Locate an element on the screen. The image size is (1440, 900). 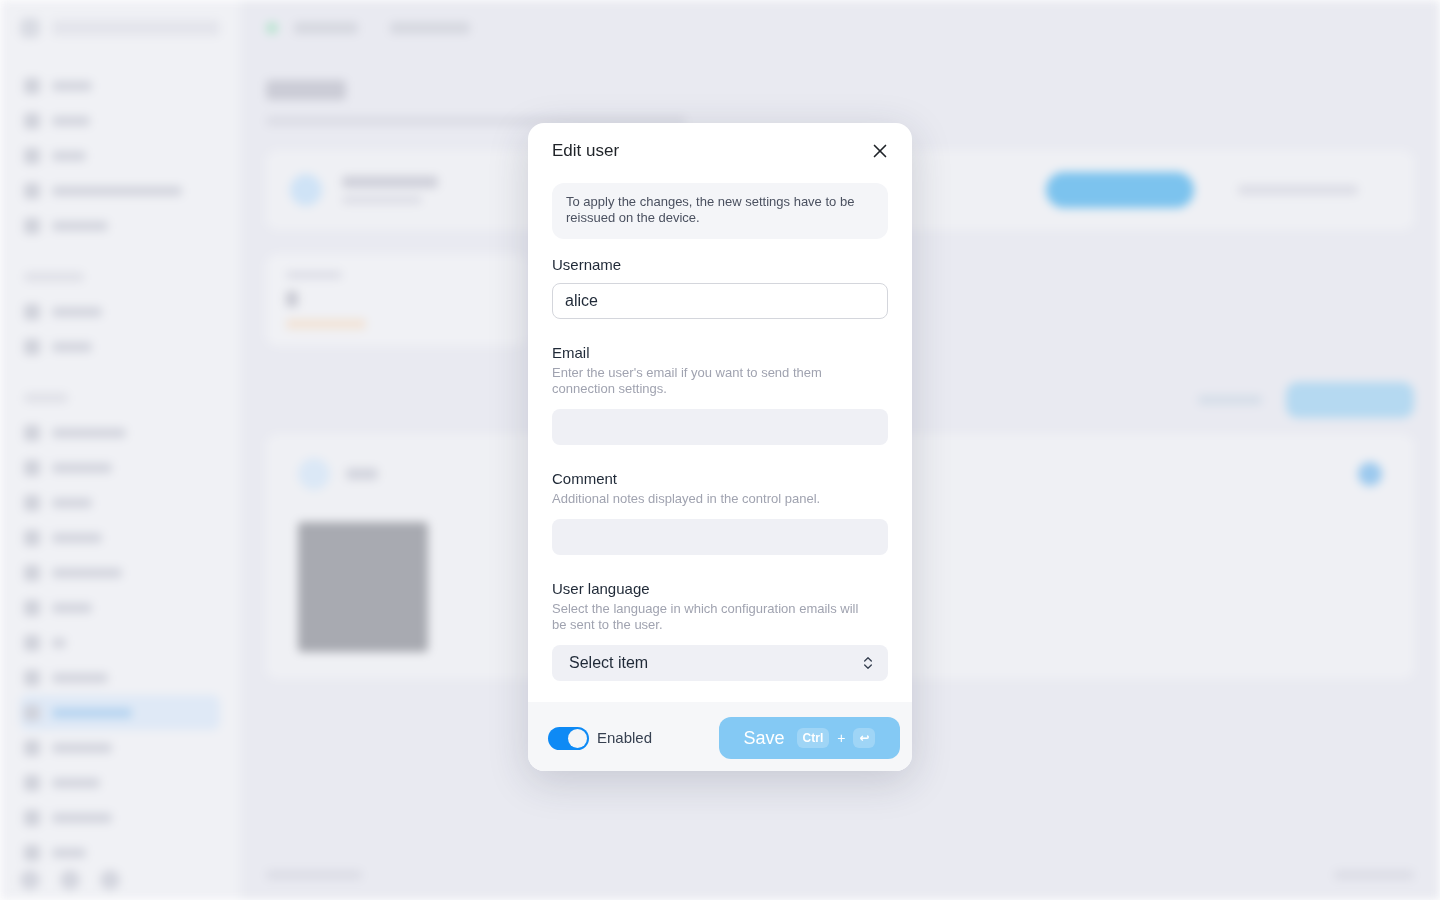
field-label: User language is located at coordinates (601, 589).